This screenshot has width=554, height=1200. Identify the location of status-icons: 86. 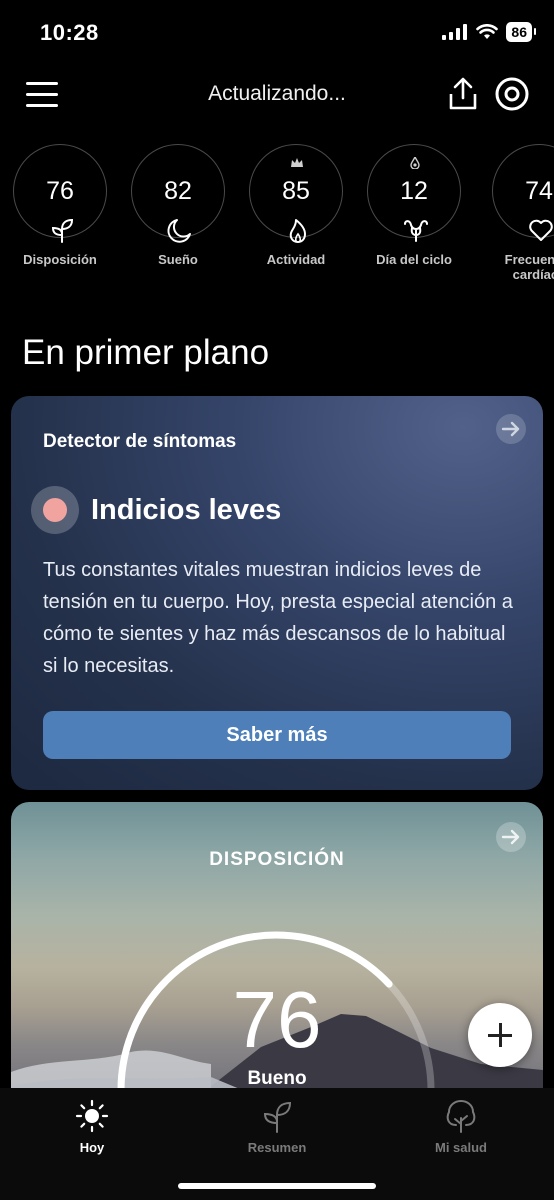
(489, 32).